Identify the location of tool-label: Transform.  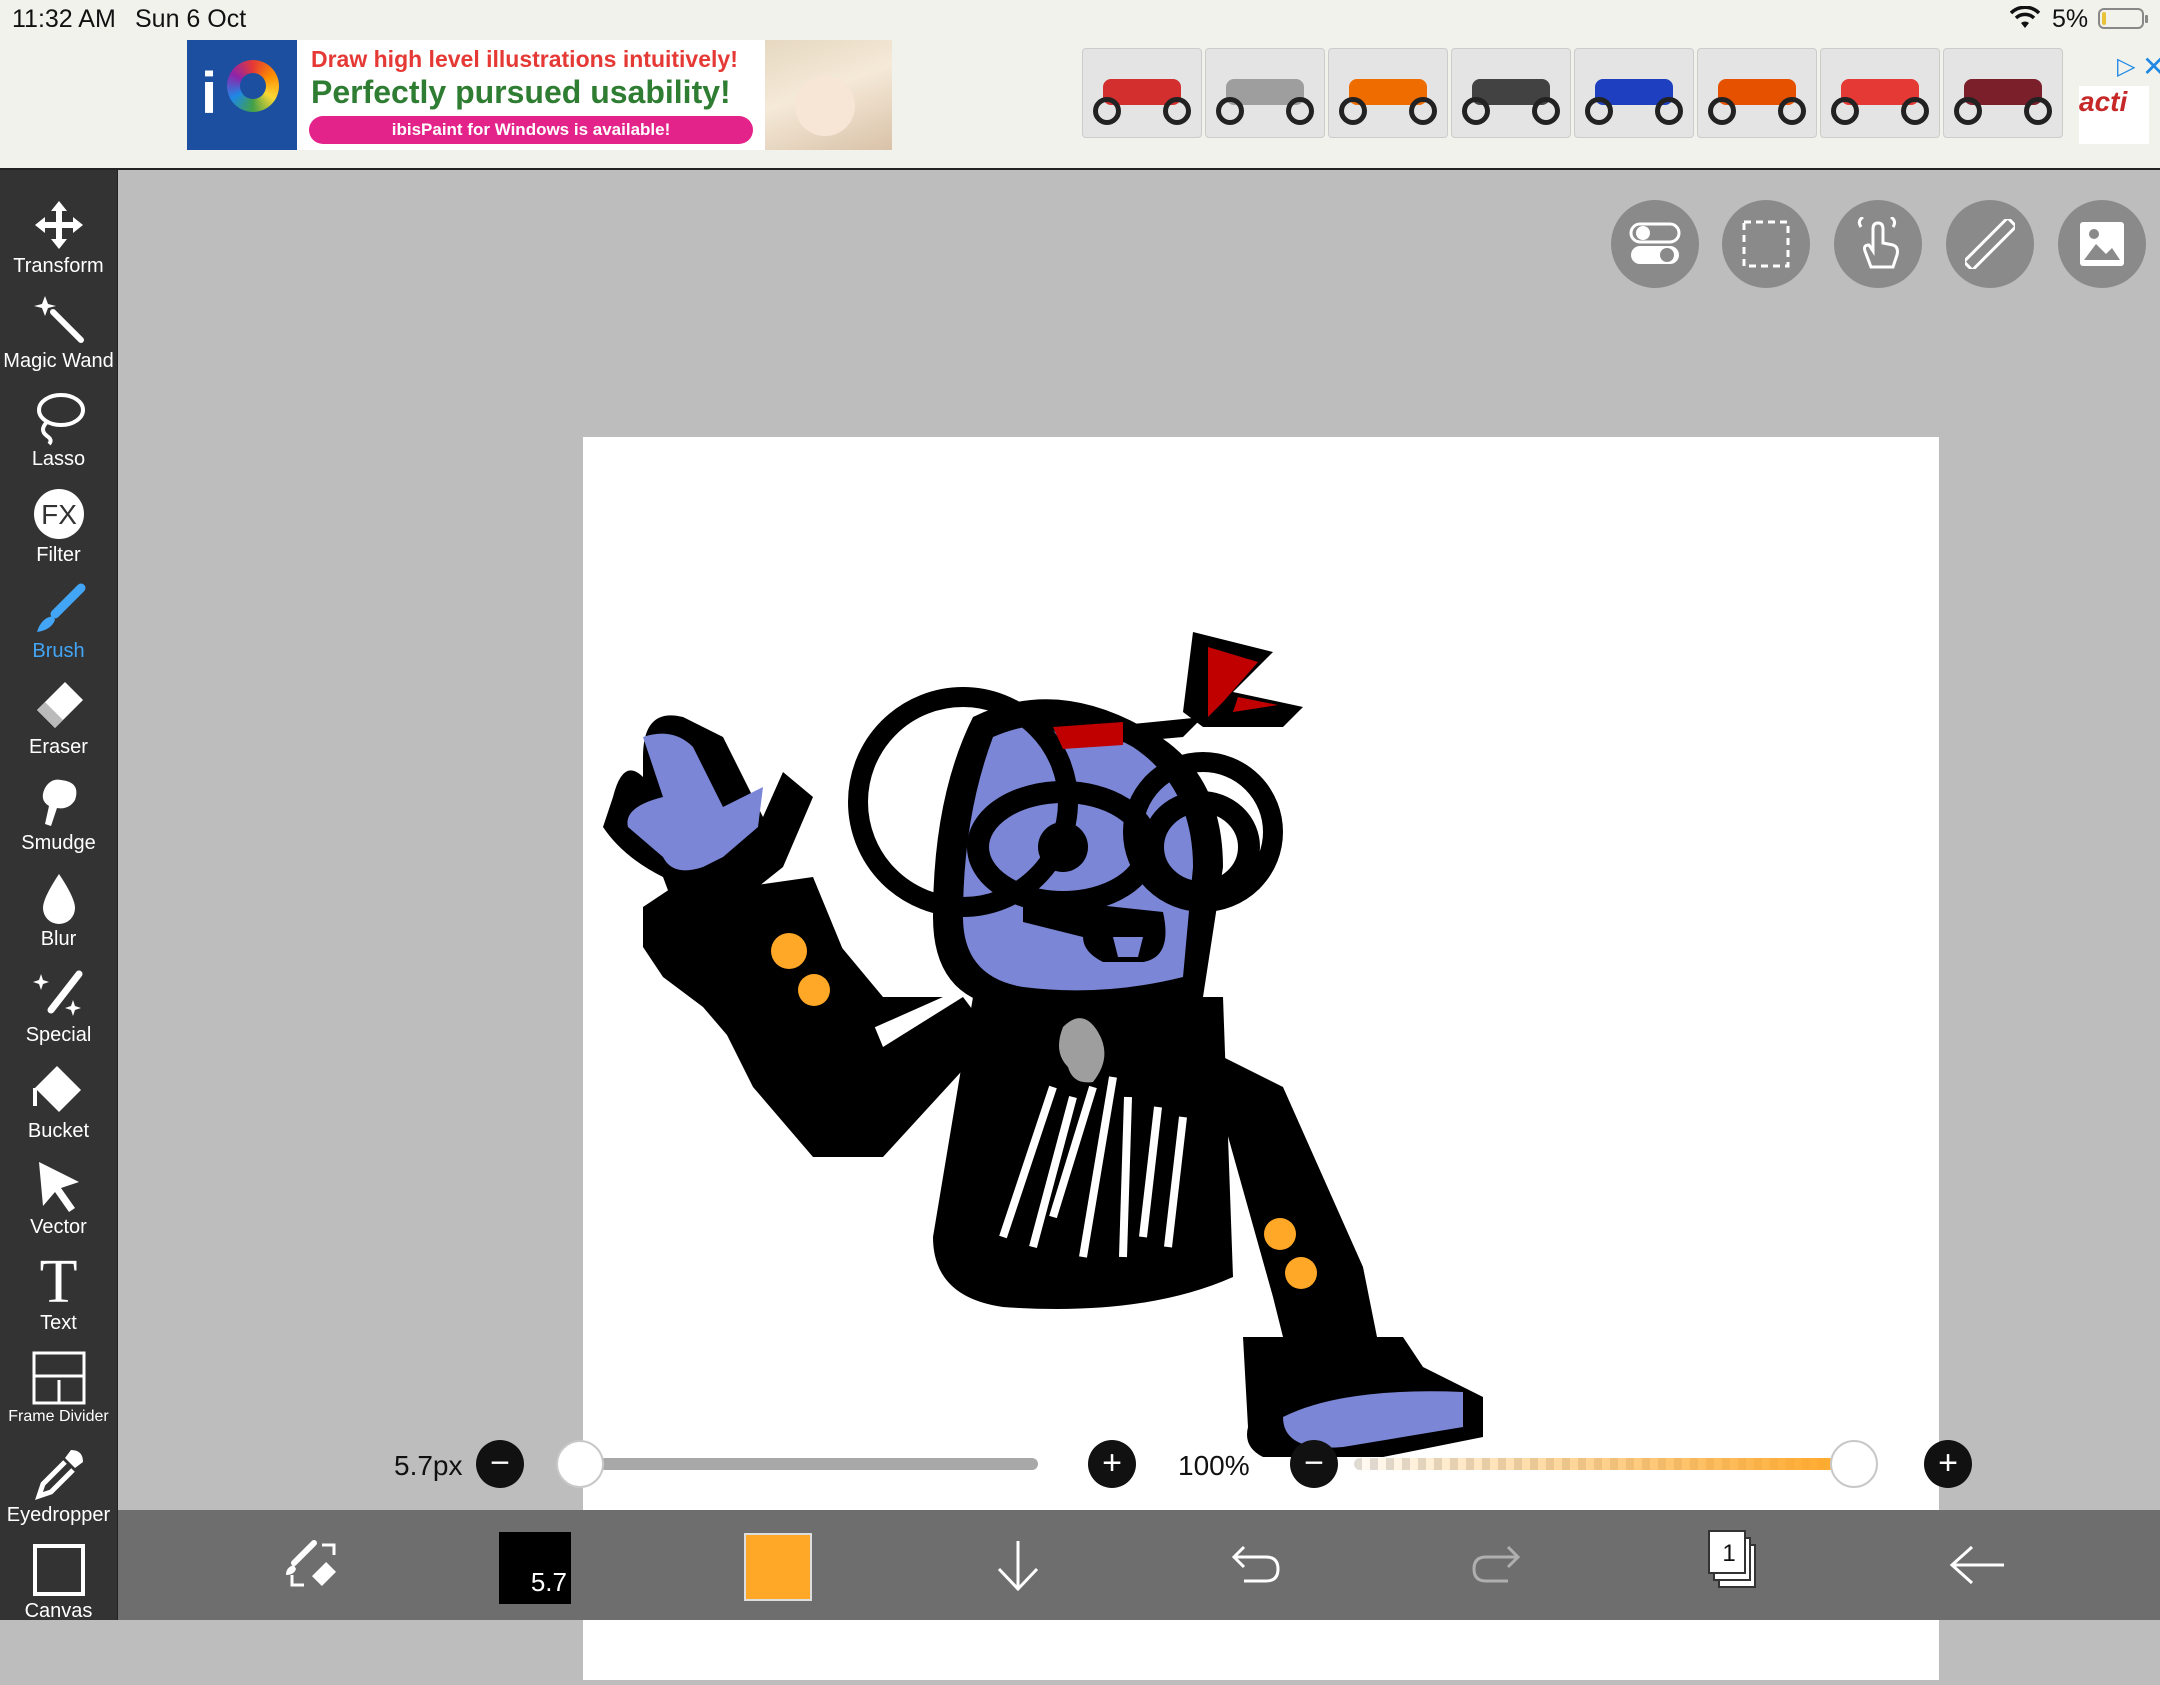
(58, 266).